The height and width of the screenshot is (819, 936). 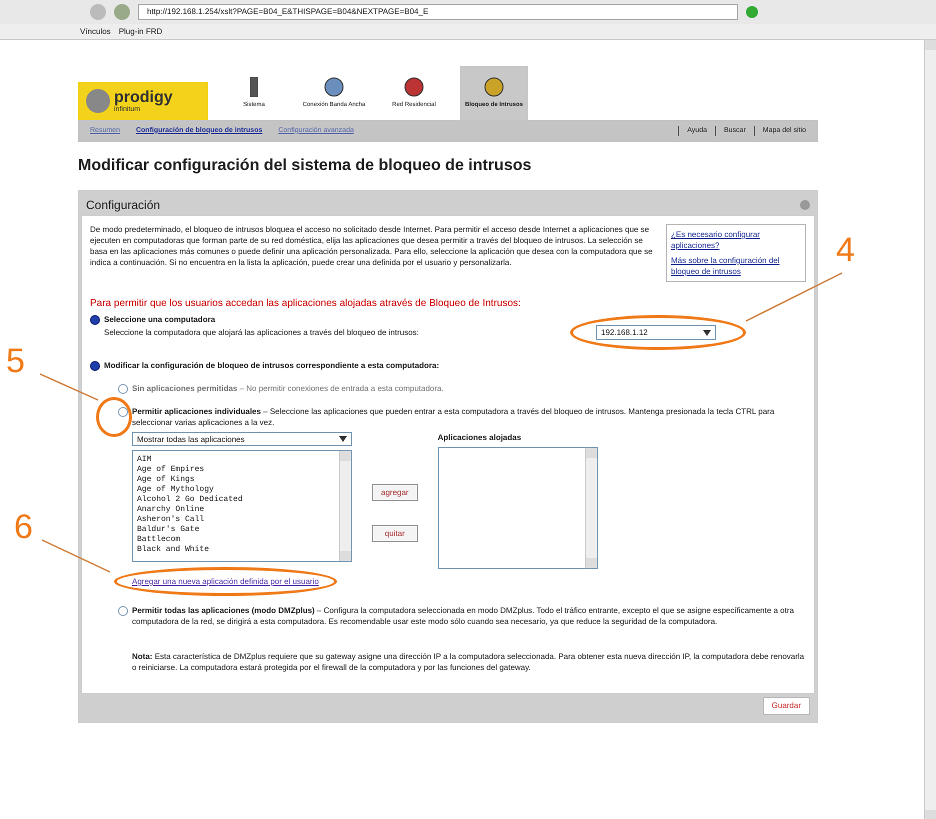 What do you see at coordinates (305, 166) in the screenshot?
I see `page-title: Modificar configuración del sistema de bloqueo de intrusos` at bounding box center [305, 166].